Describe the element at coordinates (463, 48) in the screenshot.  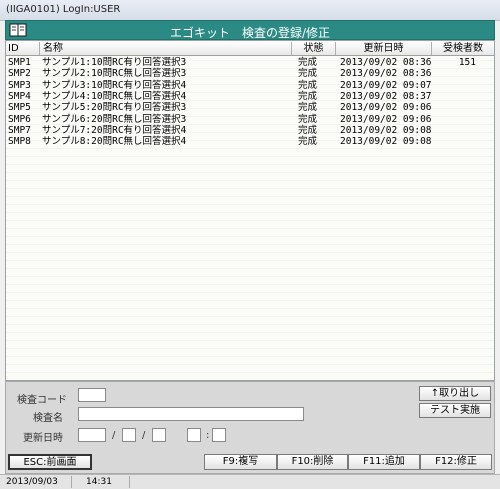
I see `col-header-count: 受検者数` at that location.